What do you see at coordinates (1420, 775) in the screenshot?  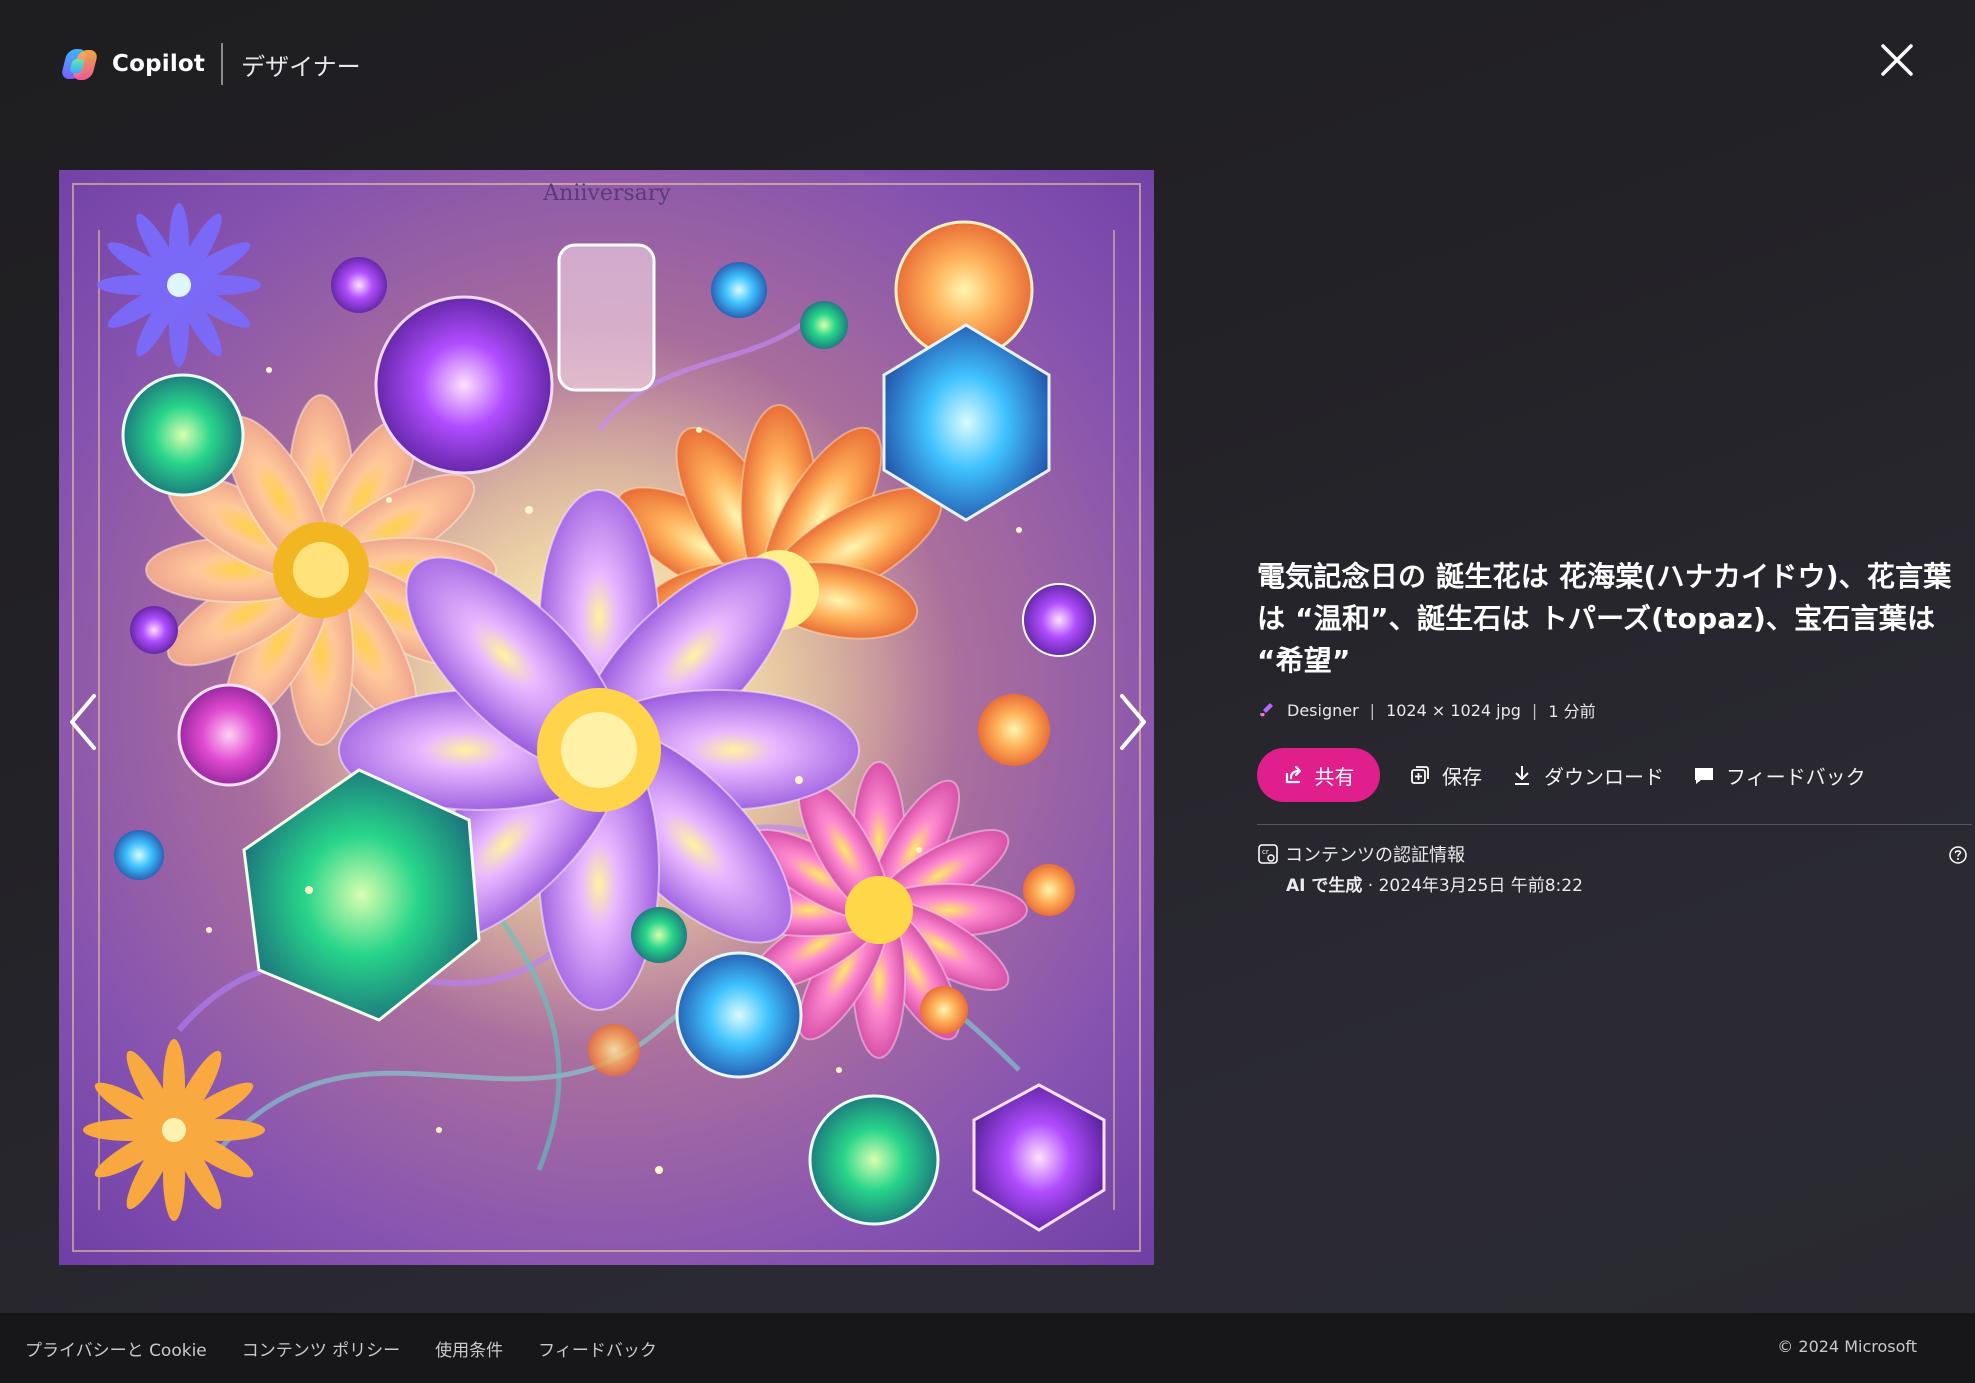 I see `save-collection-icon` at bounding box center [1420, 775].